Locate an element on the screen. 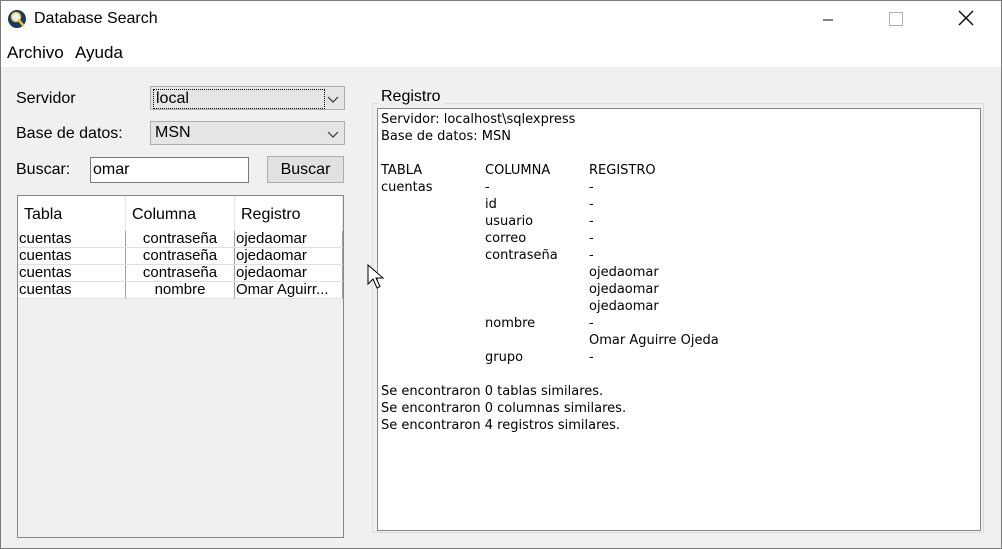 Image resolution: width=1002 pixels, height=549 pixels. menu-ayuda: Ayuda is located at coordinates (99, 53).